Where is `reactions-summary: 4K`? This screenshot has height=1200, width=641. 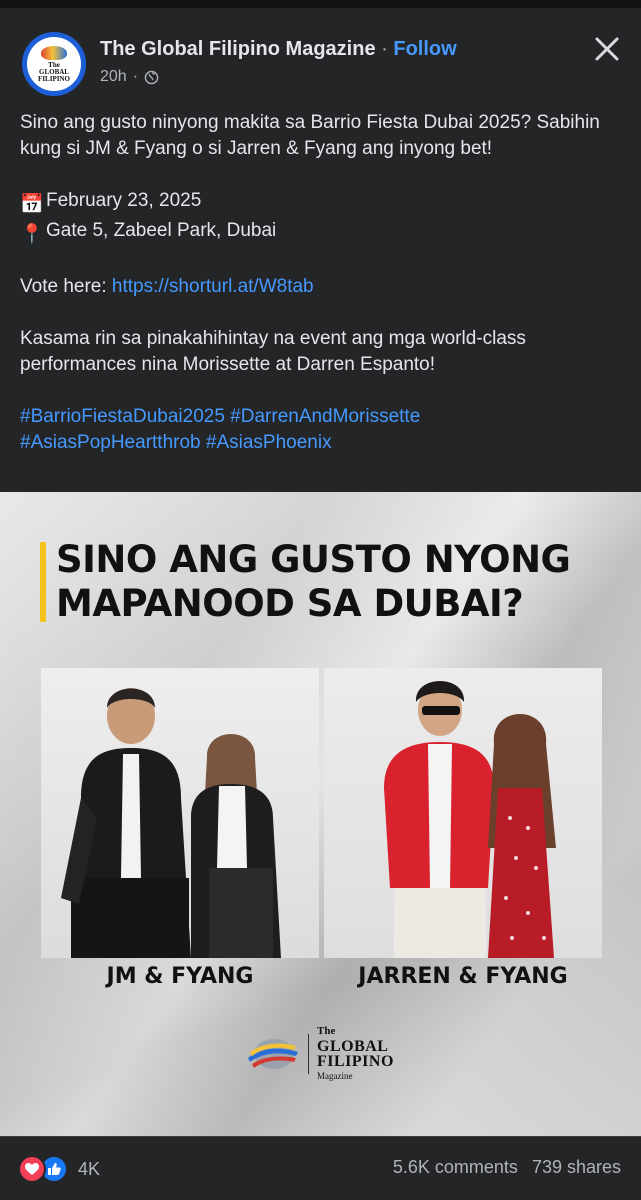
reactions-summary: 4K is located at coordinates (59, 1169).